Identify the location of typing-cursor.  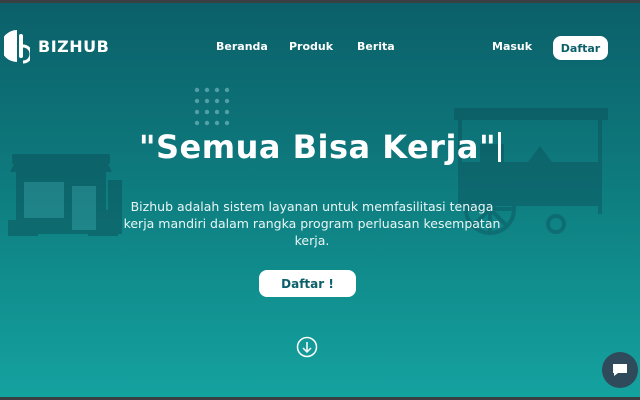
(500, 147).